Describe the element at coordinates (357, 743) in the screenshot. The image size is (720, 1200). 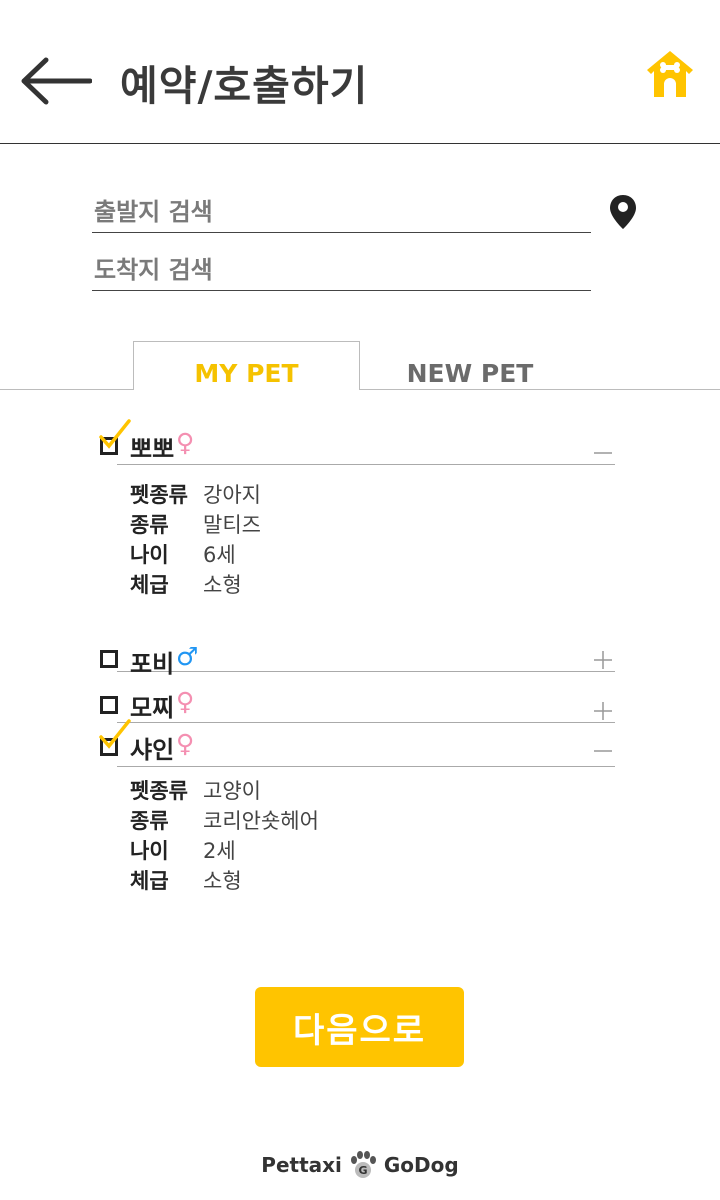
I see `pet-item-shine: 샤인 ♀` at that location.